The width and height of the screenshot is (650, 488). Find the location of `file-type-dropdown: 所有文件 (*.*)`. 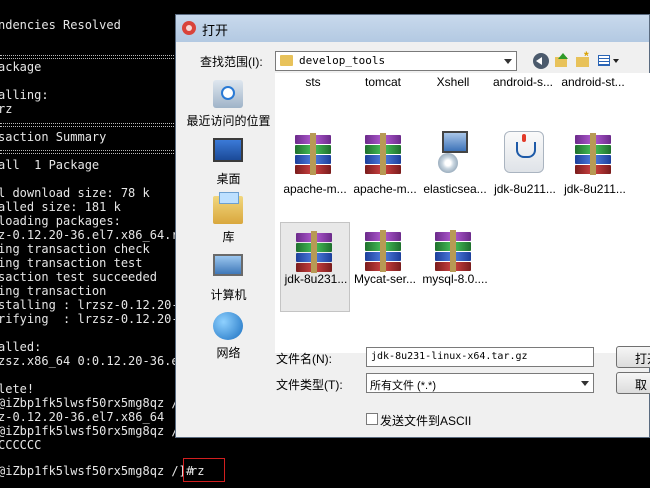

file-type-dropdown: 所有文件 (*.*) is located at coordinates (480, 383).